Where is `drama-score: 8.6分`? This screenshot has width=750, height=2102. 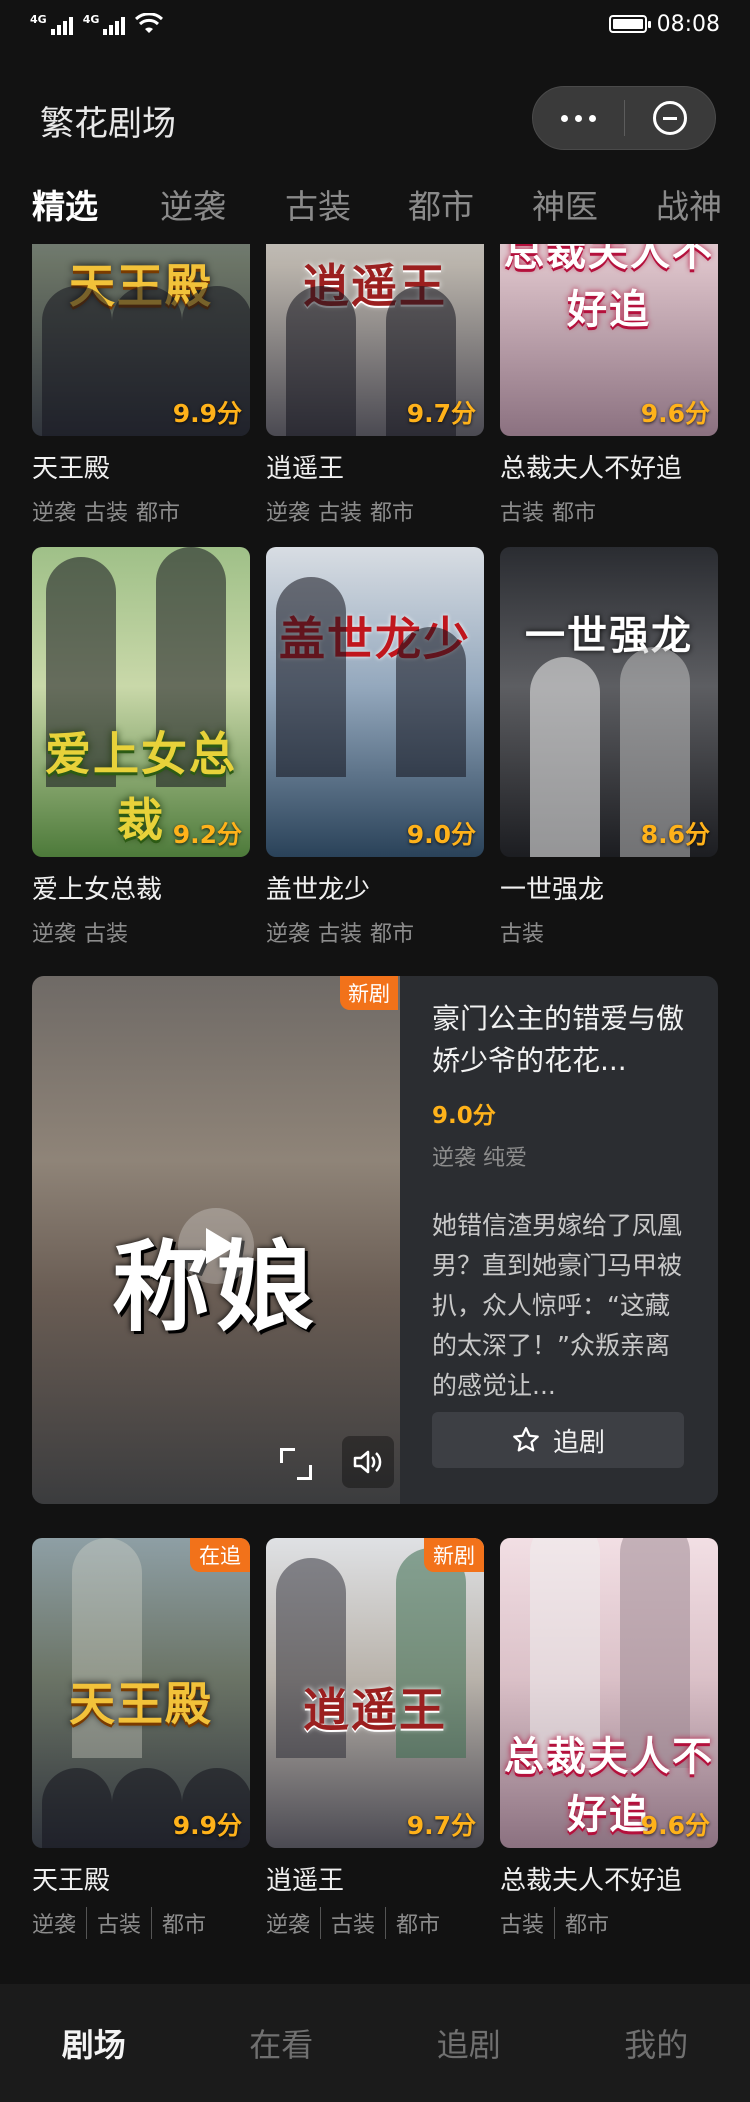 drama-score: 8.6分 is located at coordinates (675, 834).